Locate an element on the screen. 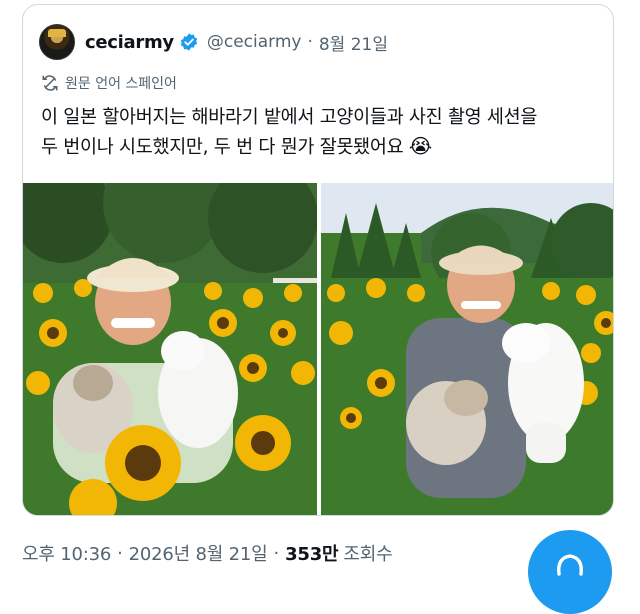  tweet-full-date: 2026년 8월 21일 is located at coordinates (198, 553).